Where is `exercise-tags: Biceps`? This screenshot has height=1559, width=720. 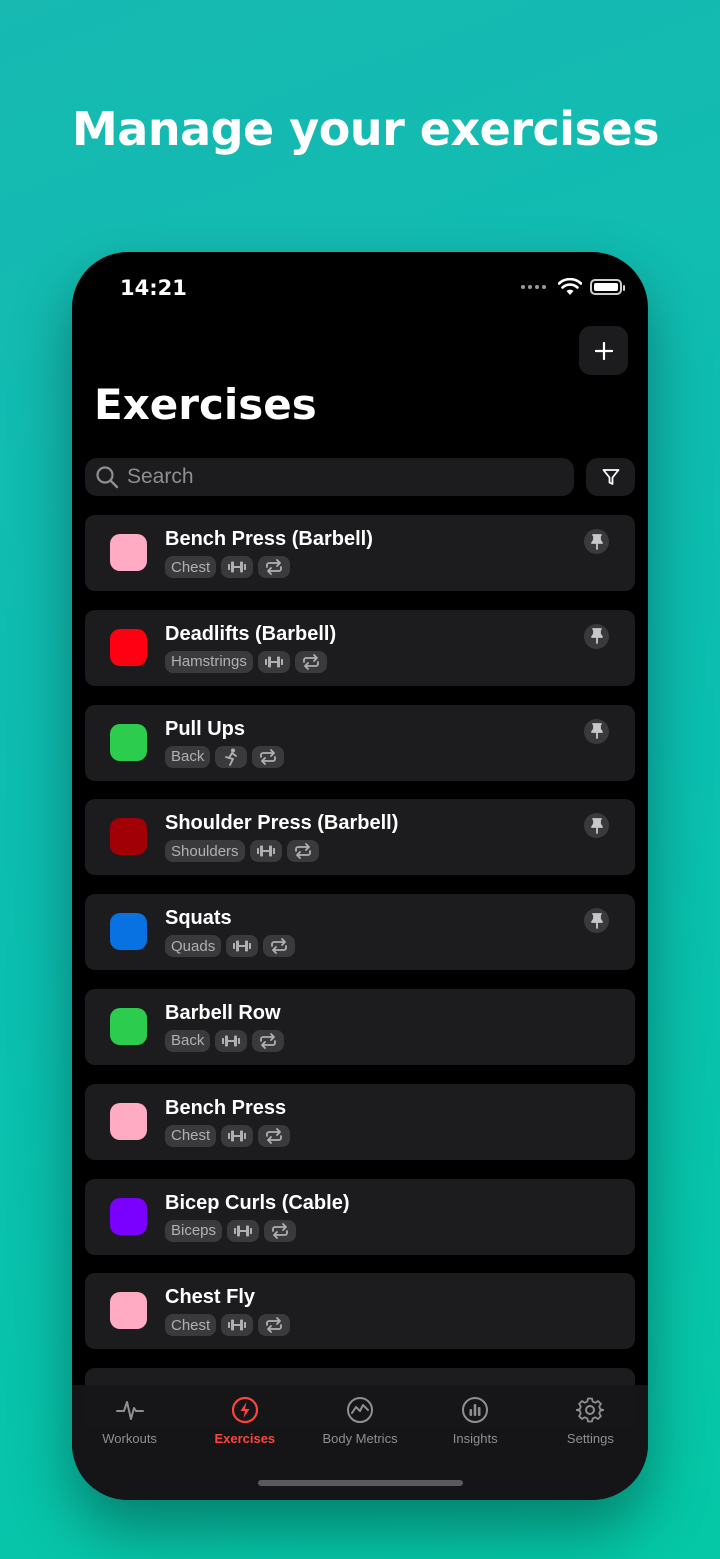 exercise-tags: Biceps is located at coordinates (257, 1230).